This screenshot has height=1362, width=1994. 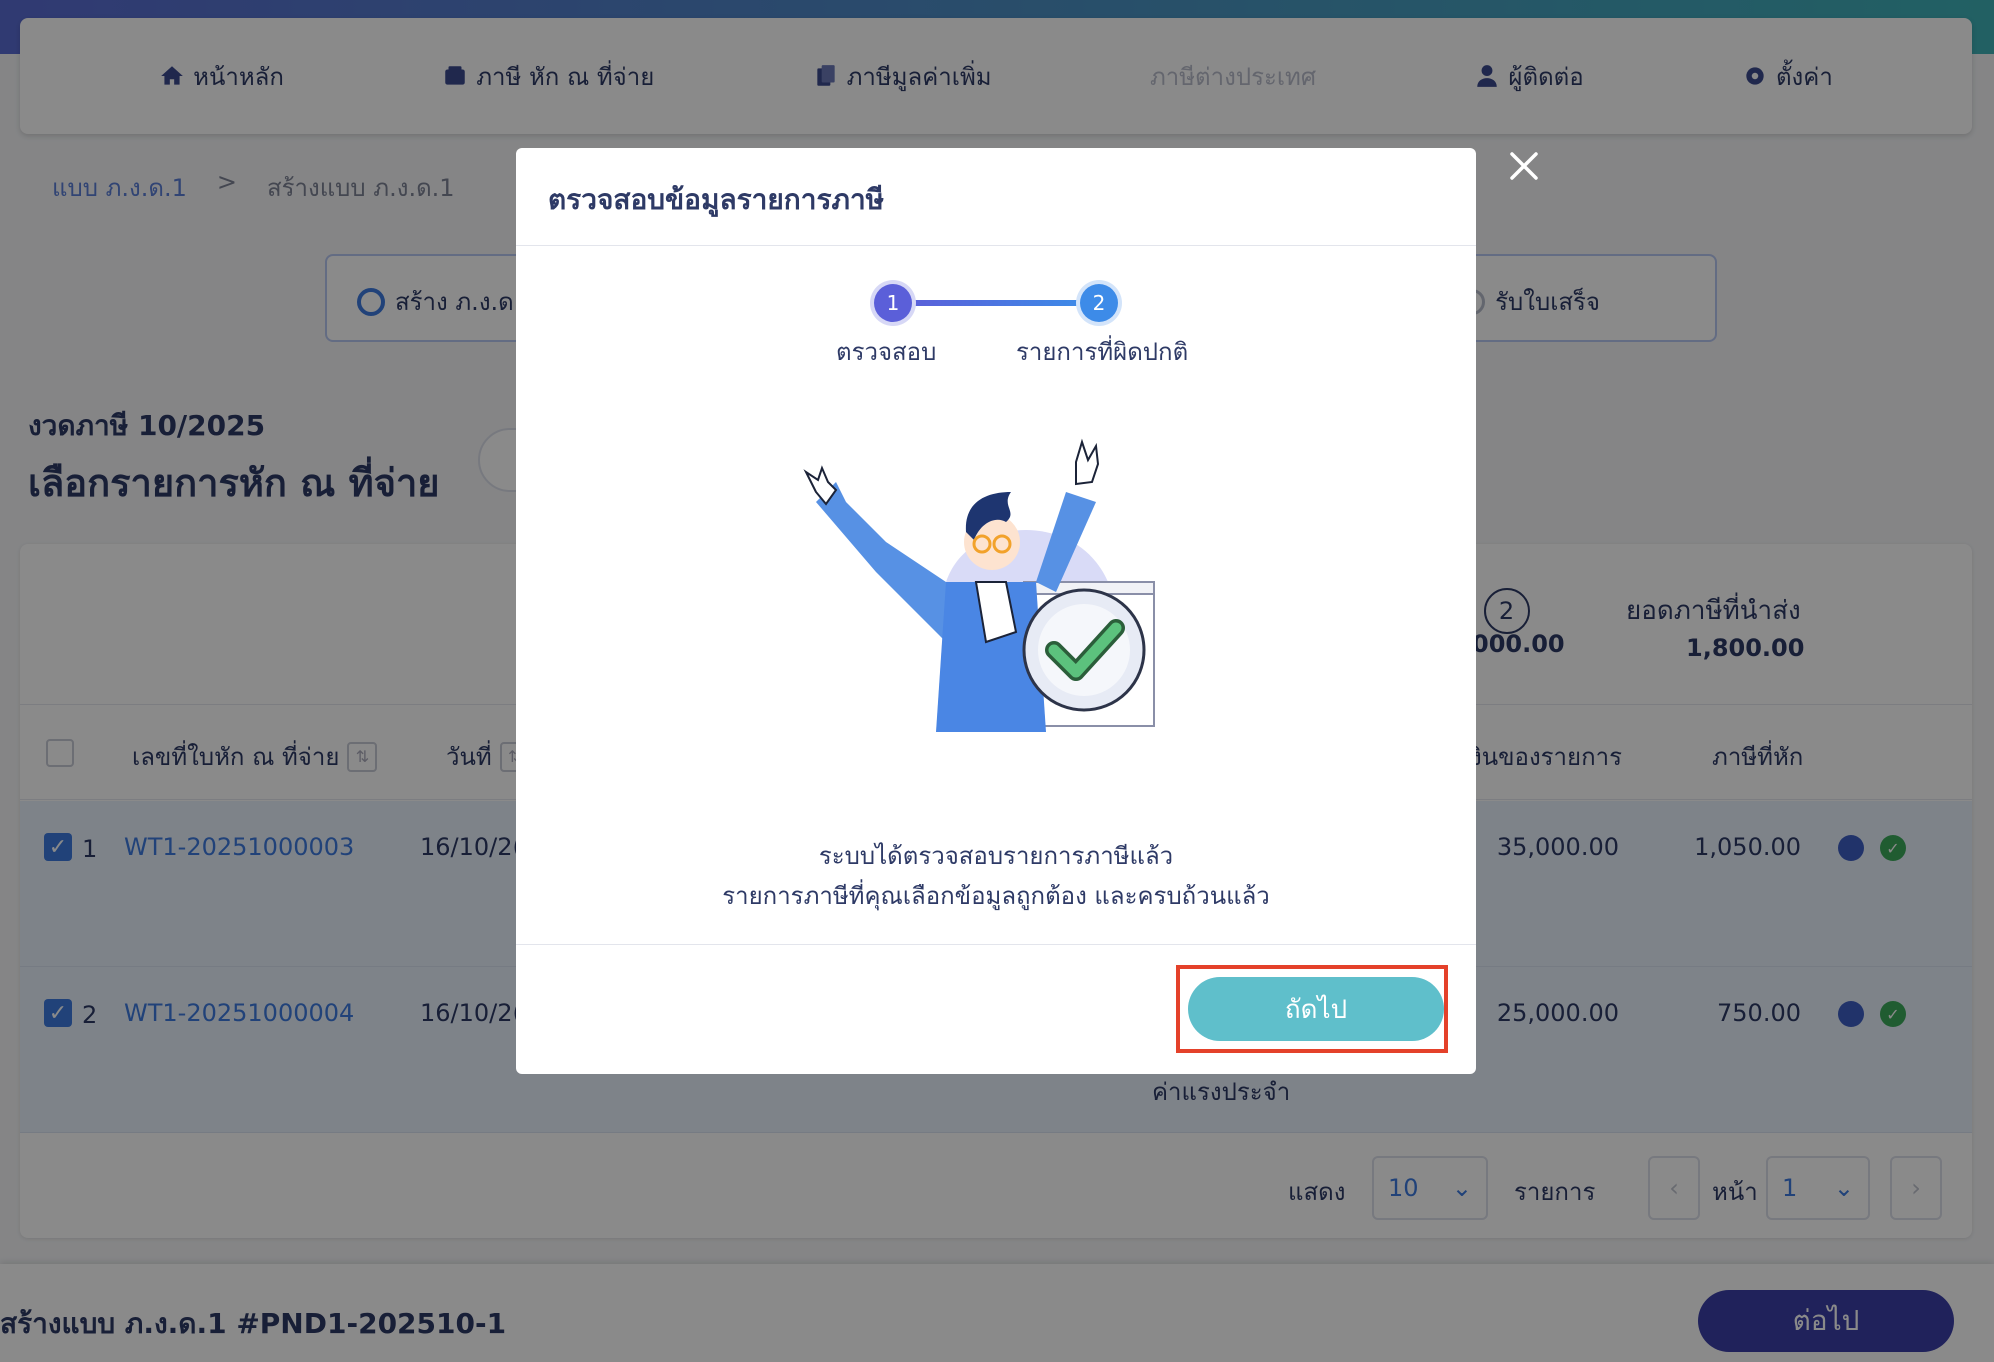 I want to click on stepper-step-2: 2, so click(x=1099, y=303).